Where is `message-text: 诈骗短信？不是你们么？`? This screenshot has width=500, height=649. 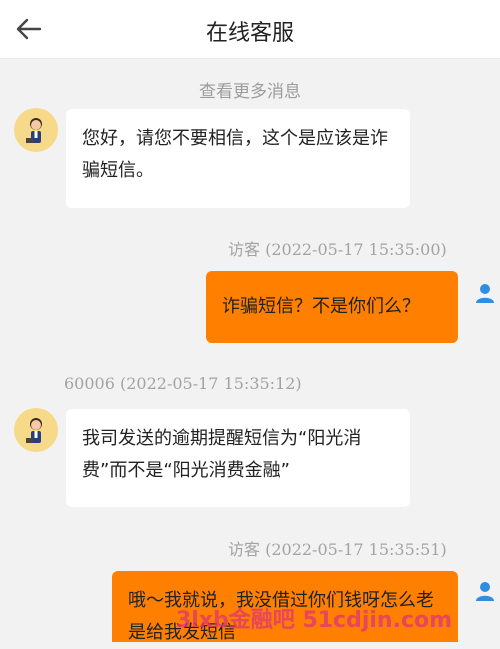 message-text: 诈骗短信？不是你们么？ is located at coordinates (321, 306).